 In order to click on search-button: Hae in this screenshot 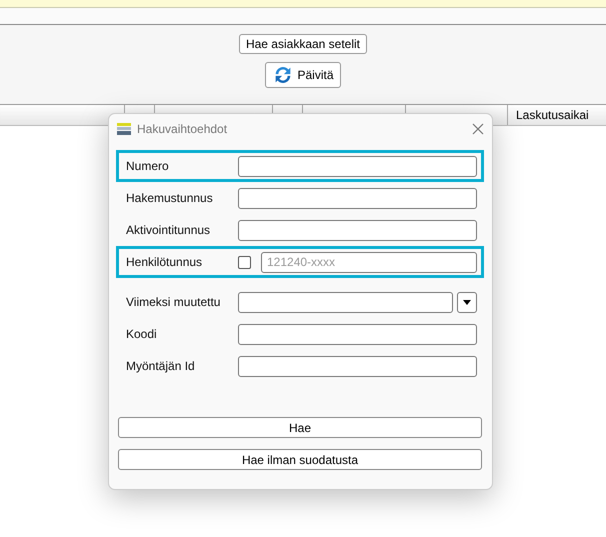, I will do `click(300, 427)`.